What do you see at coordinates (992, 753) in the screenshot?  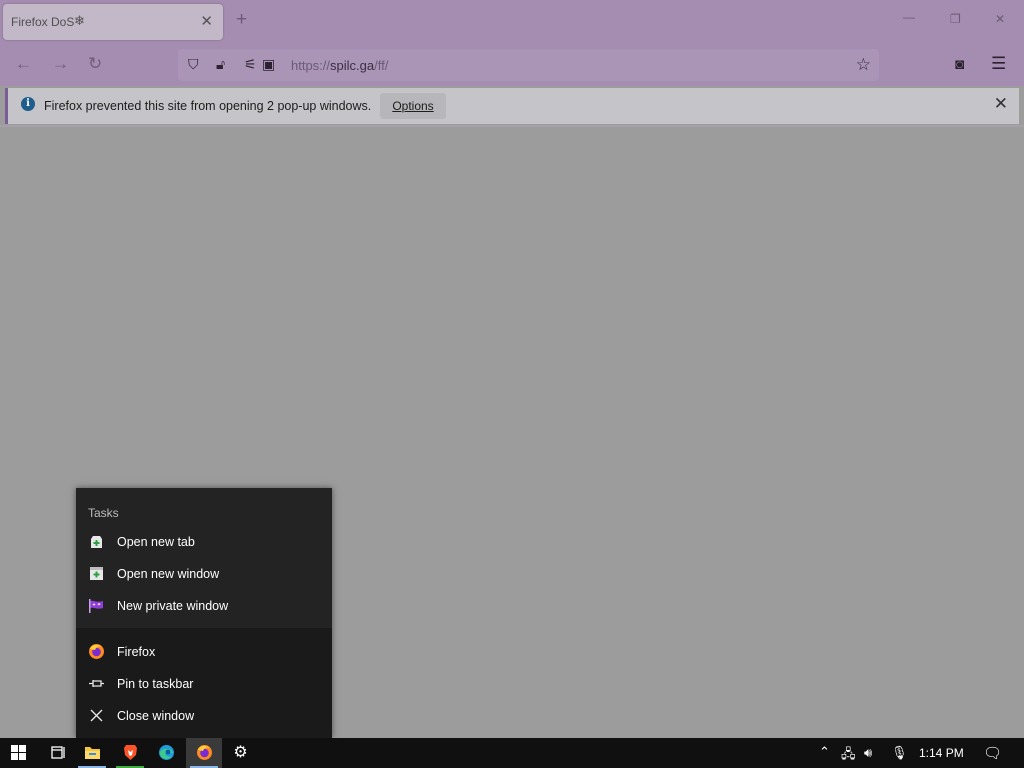 I see `notifications-icon: 🗨︎` at bounding box center [992, 753].